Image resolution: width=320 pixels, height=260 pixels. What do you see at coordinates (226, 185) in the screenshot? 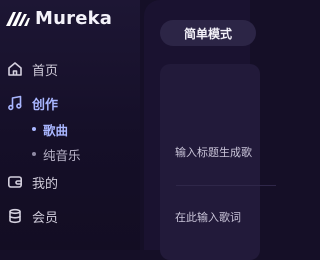
I see `divider` at bounding box center [226, 185].